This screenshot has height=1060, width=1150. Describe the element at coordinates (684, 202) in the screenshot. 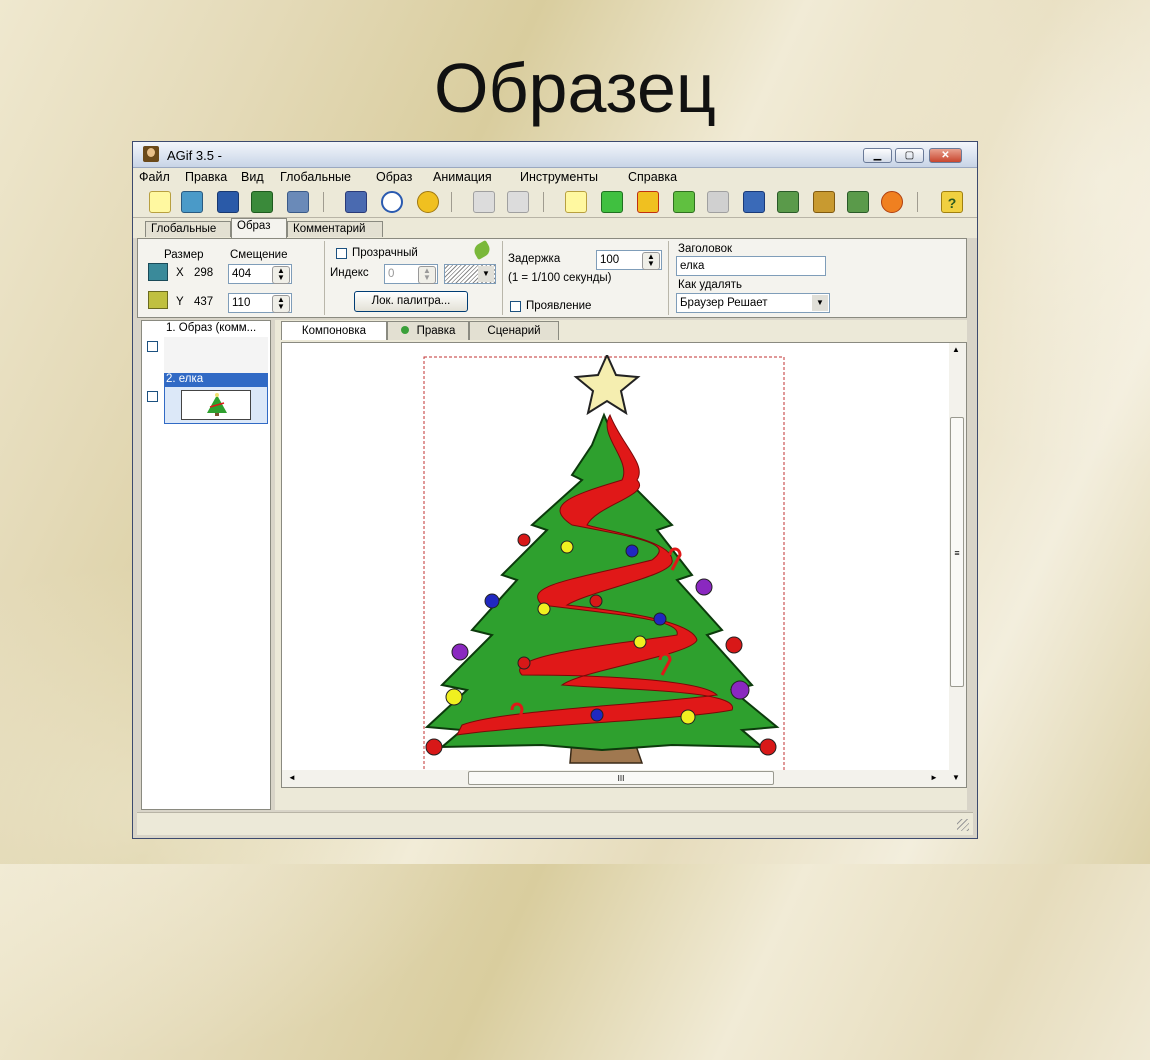

I see `move-up-icon` at that location.